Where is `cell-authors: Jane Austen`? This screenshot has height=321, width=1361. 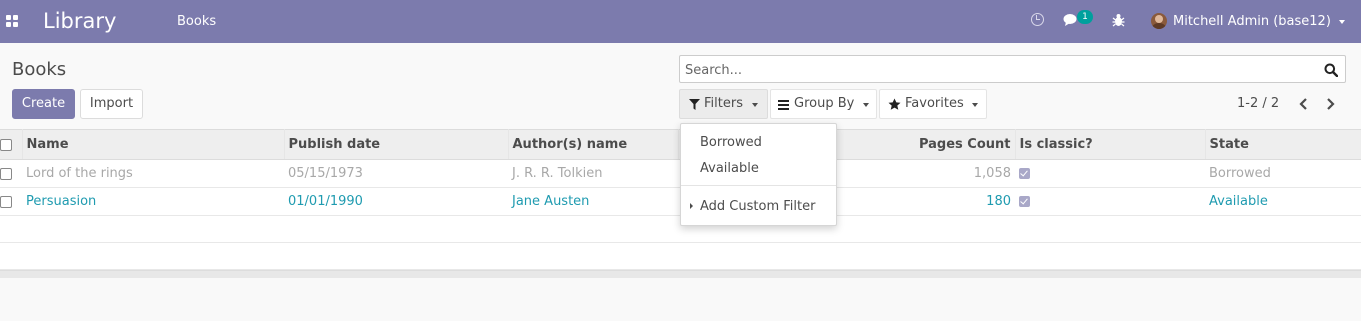 cell-authors: Jane Austen is located at coordinates (593, 201).